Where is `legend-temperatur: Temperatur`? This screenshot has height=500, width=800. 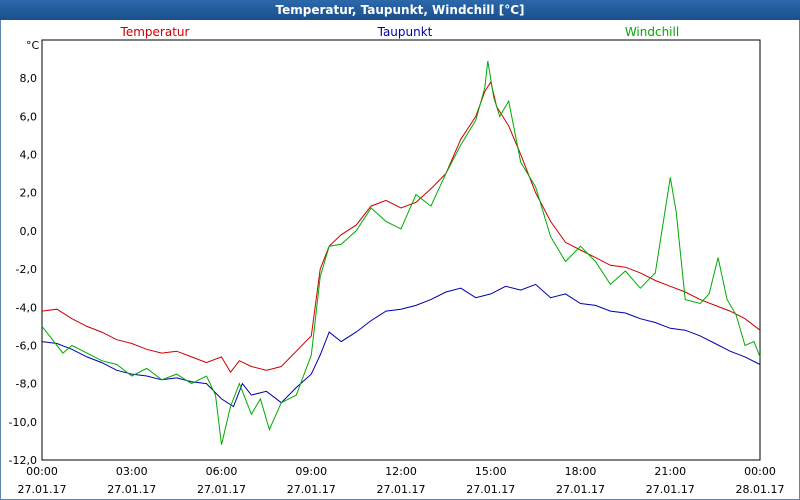 legend-temperatur: Temperatur is located at coordinates (155, 32).